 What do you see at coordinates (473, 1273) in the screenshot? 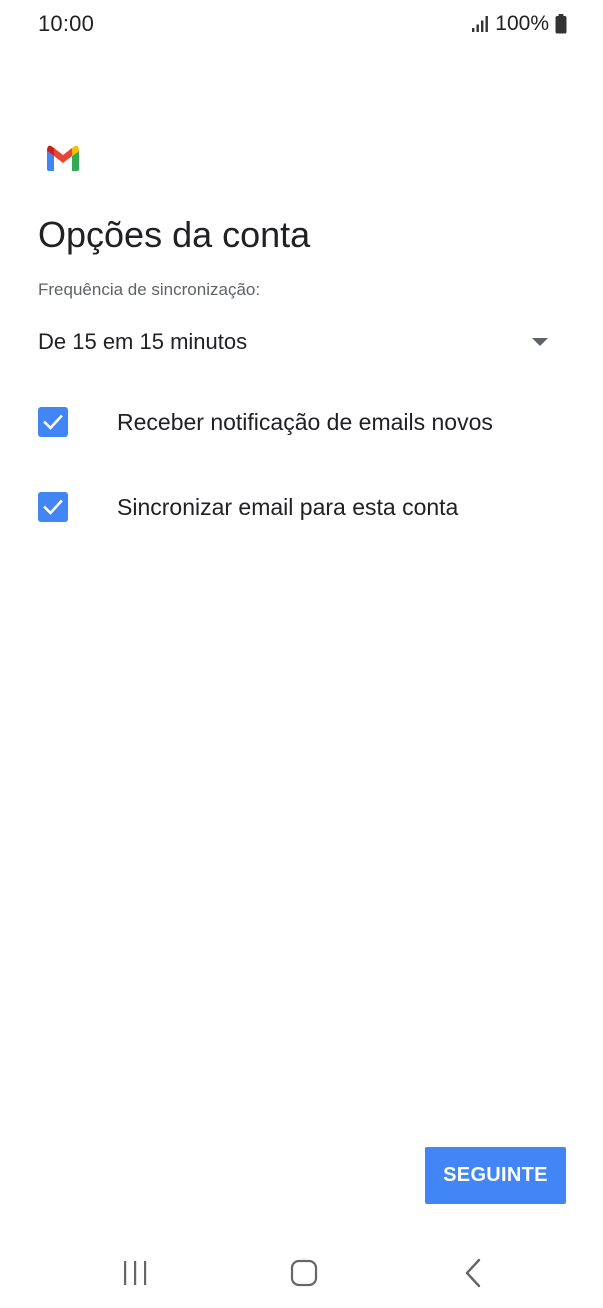
I see `back-icon` at bounding box center [473, 1273].